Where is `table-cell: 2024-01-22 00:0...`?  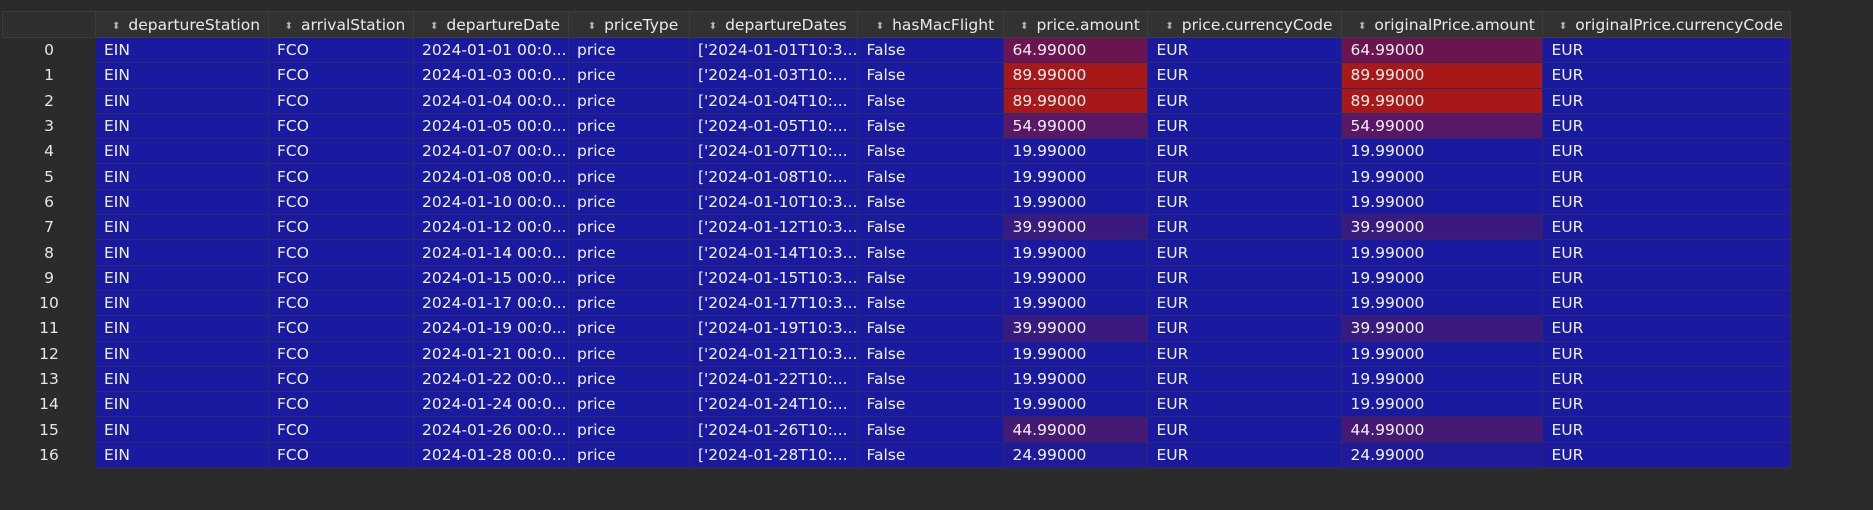 table-cell: 2024-01-22 00:0... is located at coordinates (491, 379).